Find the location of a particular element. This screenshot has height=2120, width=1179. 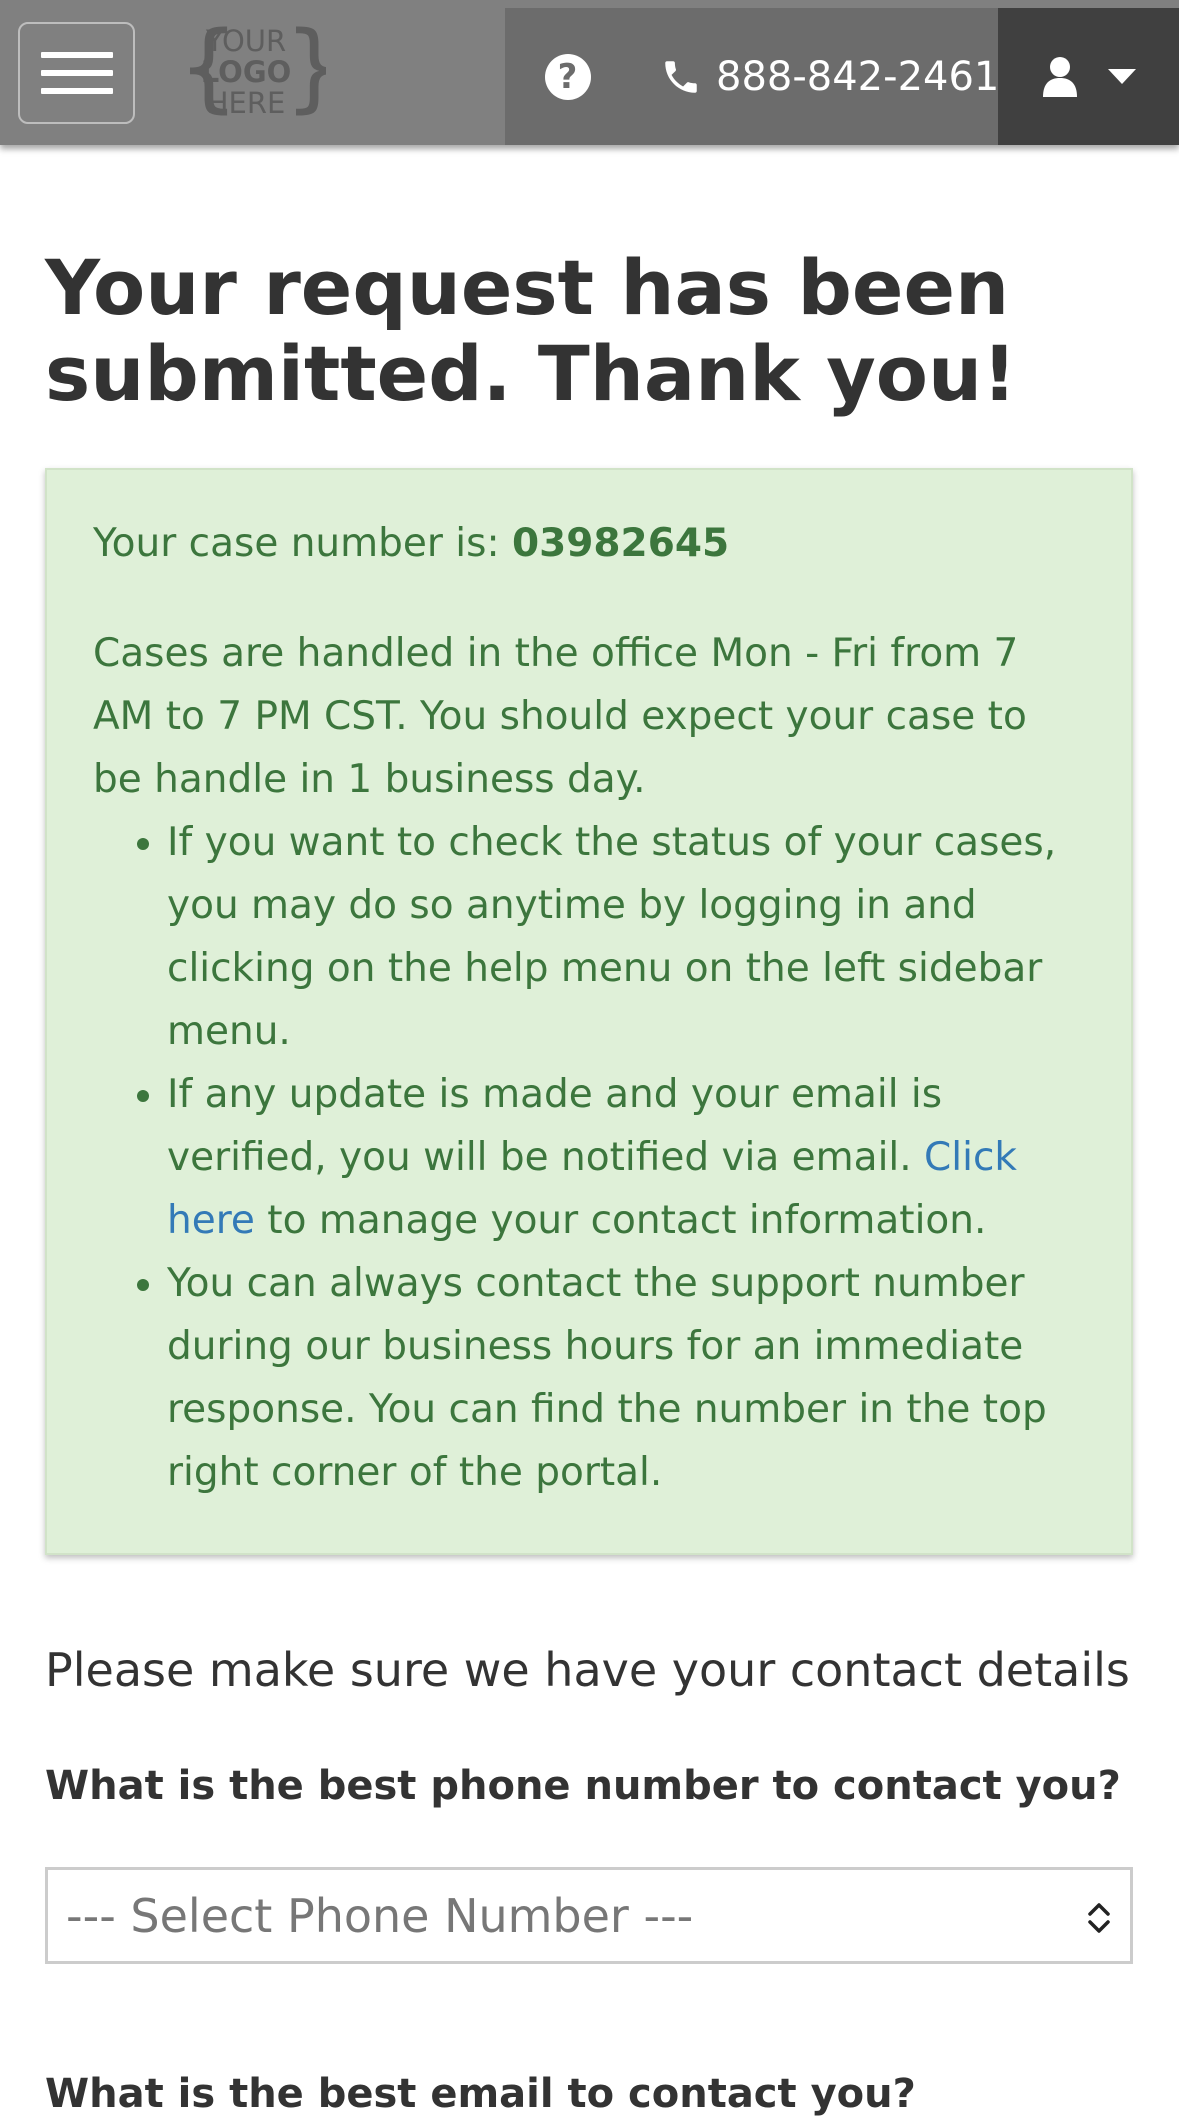

logo-line-2: LOGO is located at coordinates (246, 72).